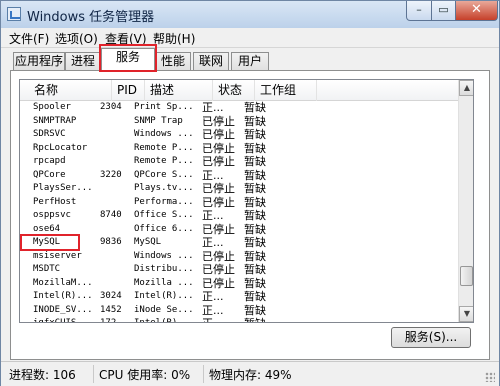 The image size is (500, 386). I want to click on tab-processes: 进程, so click(83, 61).